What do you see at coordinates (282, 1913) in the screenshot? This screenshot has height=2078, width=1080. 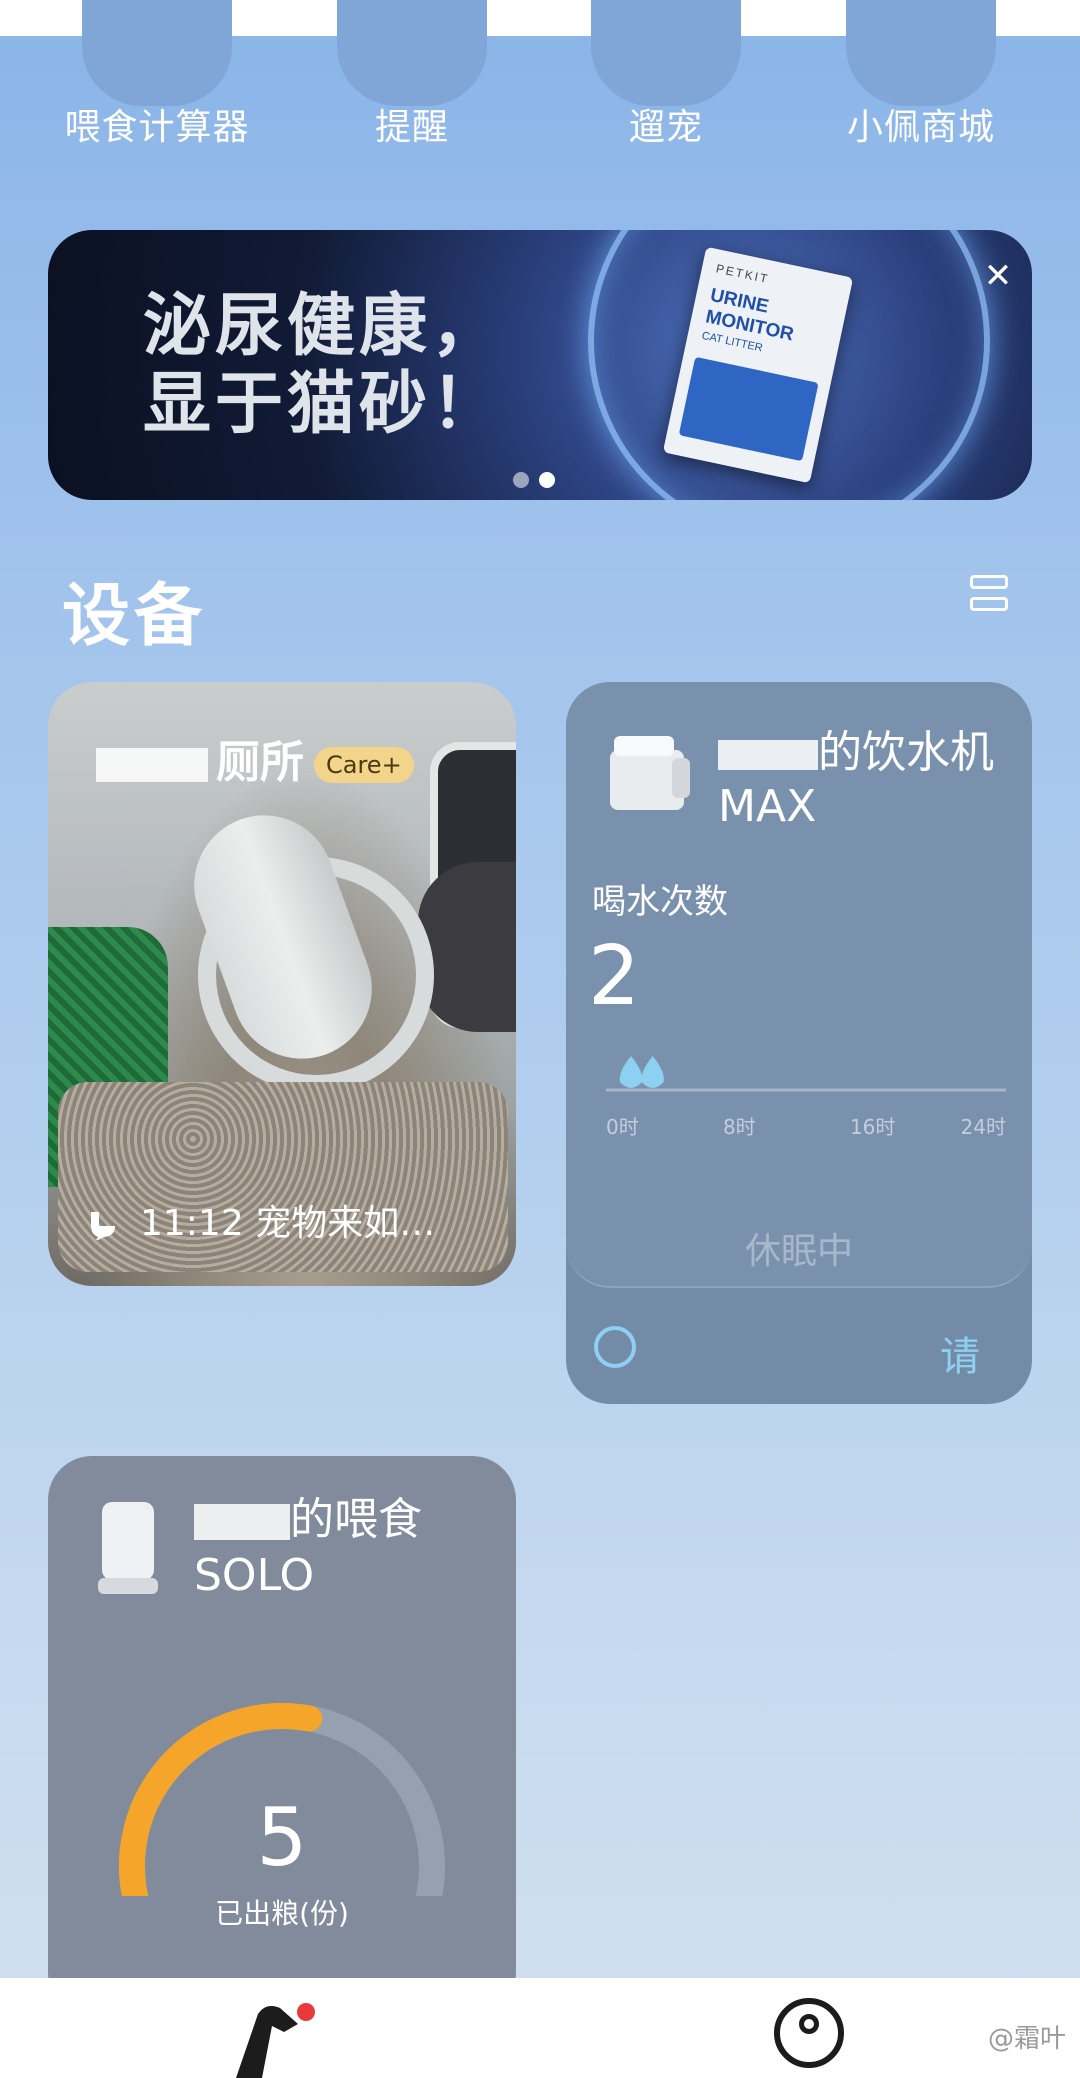 I see `dispensed-label: 已出粮(份)` at bounding box center [282, 1913].